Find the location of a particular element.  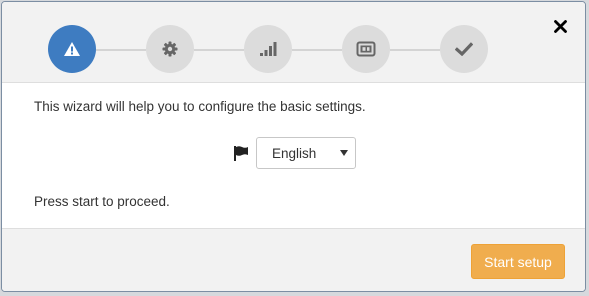

warning-icon is located at coordinates (72, 49).